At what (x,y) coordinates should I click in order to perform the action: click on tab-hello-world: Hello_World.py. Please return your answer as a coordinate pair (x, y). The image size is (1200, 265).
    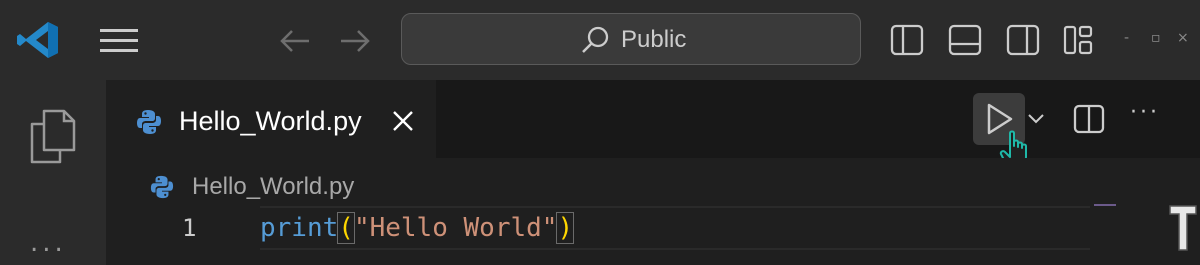
    Looking at the image, I should click on (271, 119).